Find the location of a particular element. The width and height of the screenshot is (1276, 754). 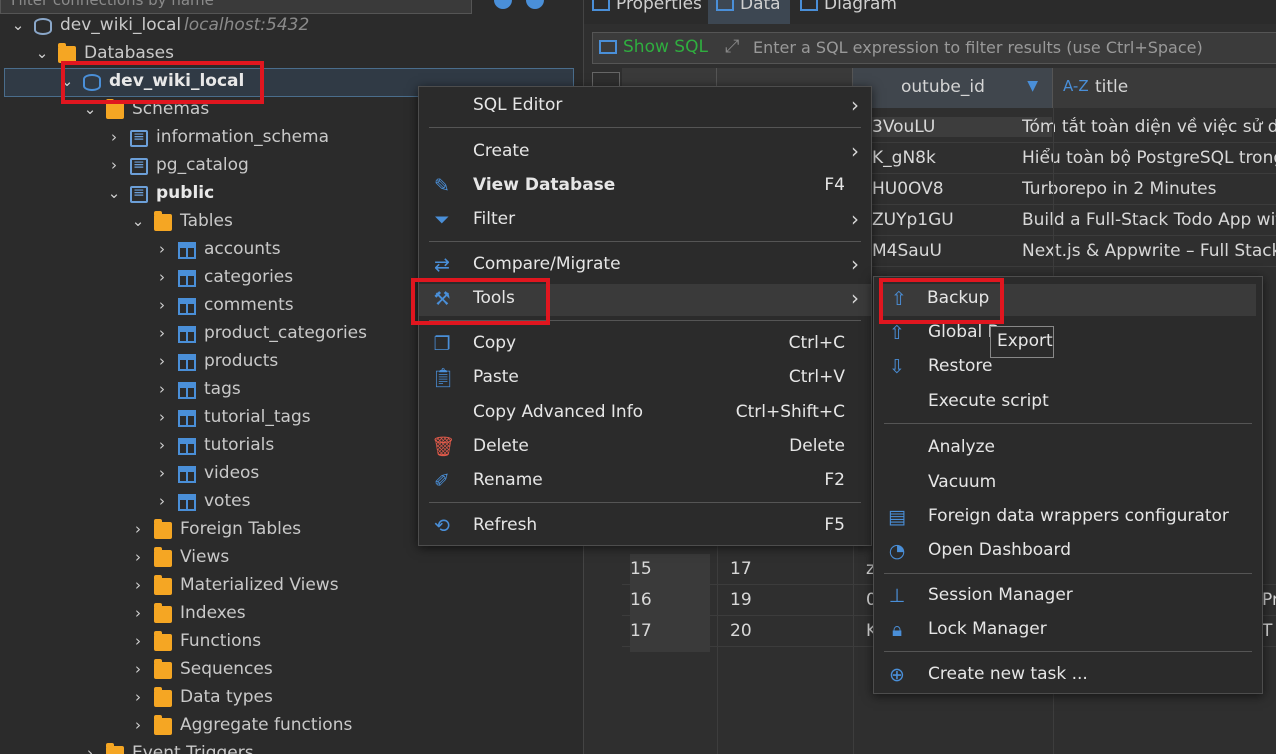

menu-item-label: Execute script is located at coordinates (988, 401).